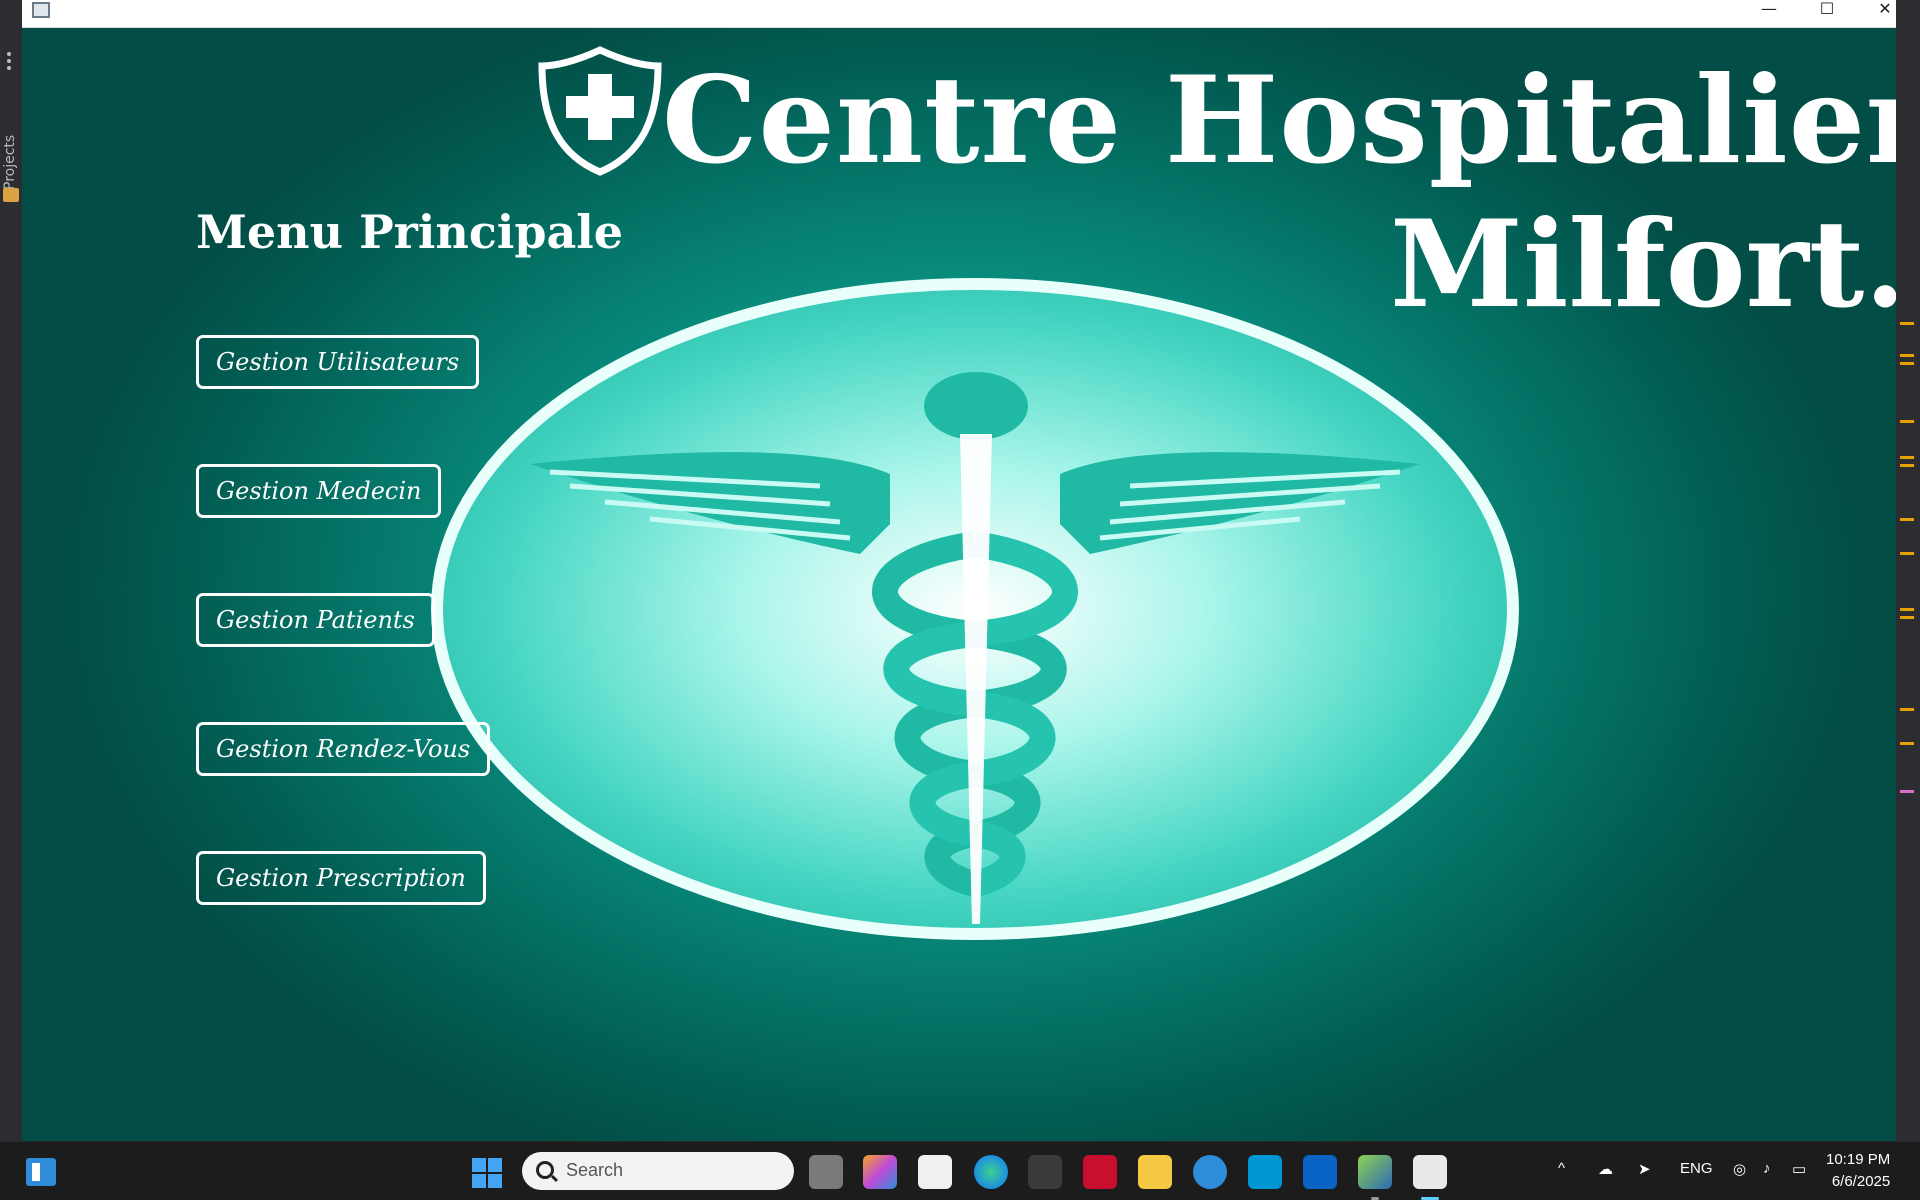  Describe the element at coordinates (991, 1172) in the screenshot. I see `edge-browser-icon` at that location.